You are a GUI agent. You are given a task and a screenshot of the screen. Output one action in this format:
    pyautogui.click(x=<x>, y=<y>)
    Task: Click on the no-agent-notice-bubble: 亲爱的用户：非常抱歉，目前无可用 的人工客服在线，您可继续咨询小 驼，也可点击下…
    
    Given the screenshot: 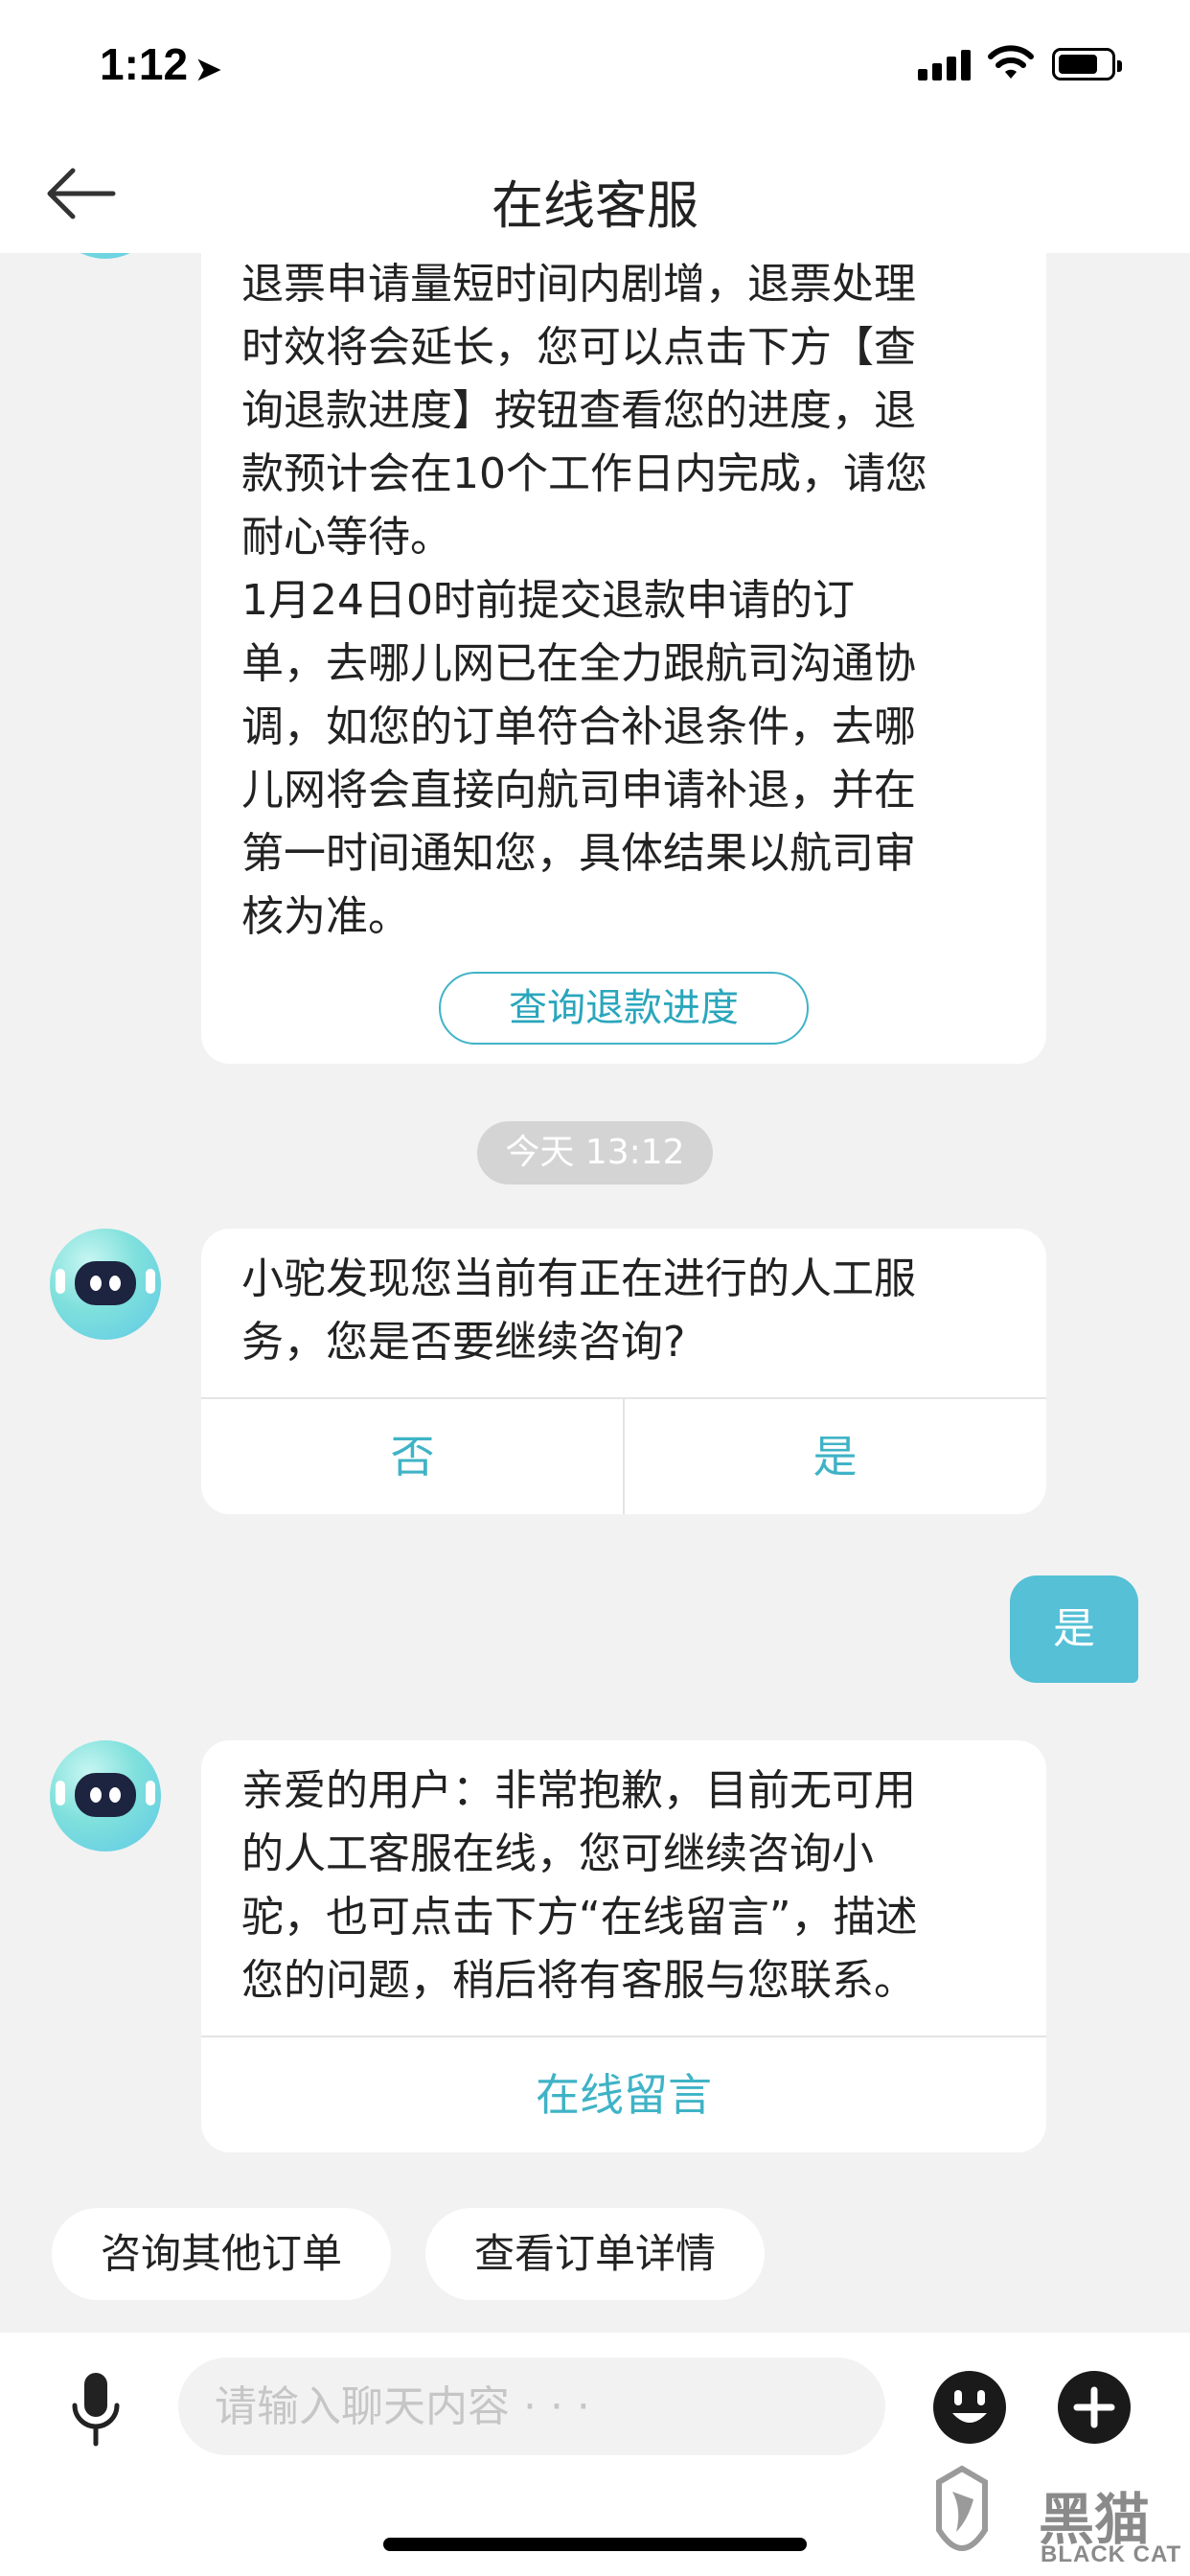 What is the action you would take?
    pyautogui.click(x=623, y=1946)
    